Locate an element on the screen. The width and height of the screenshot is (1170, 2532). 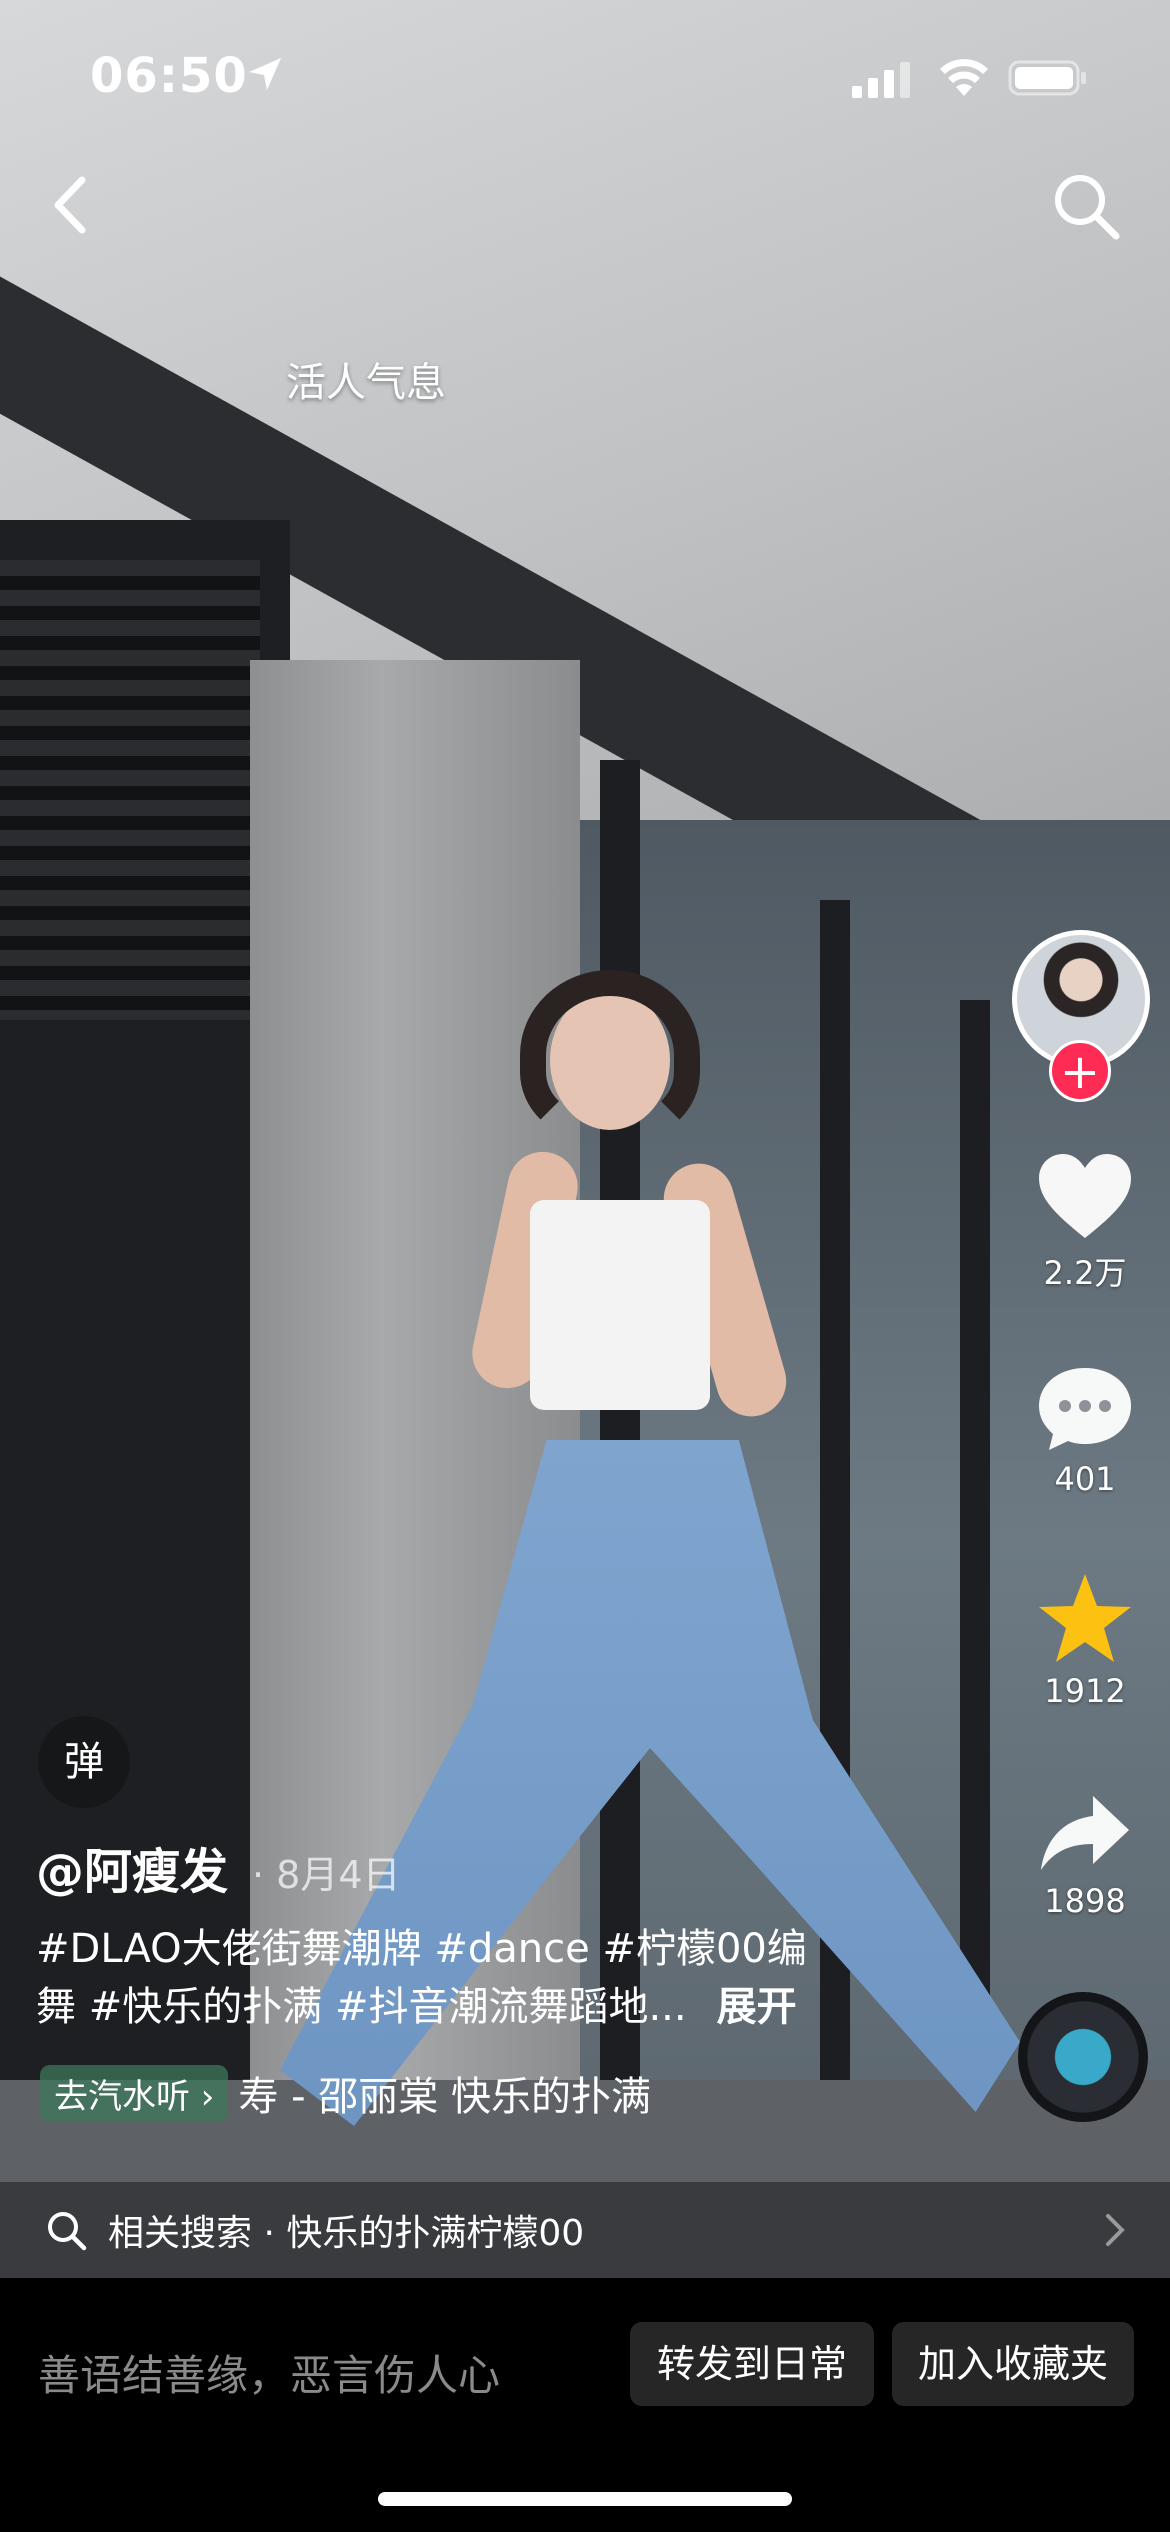
forward-to-daily-button: 转发到日常 is located at coordinates (752, 2364).